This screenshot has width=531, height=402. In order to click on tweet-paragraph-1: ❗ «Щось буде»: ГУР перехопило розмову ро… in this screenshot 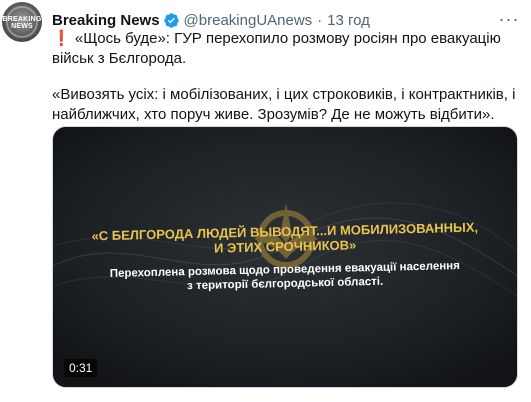, I will do `click(285, 49)`.